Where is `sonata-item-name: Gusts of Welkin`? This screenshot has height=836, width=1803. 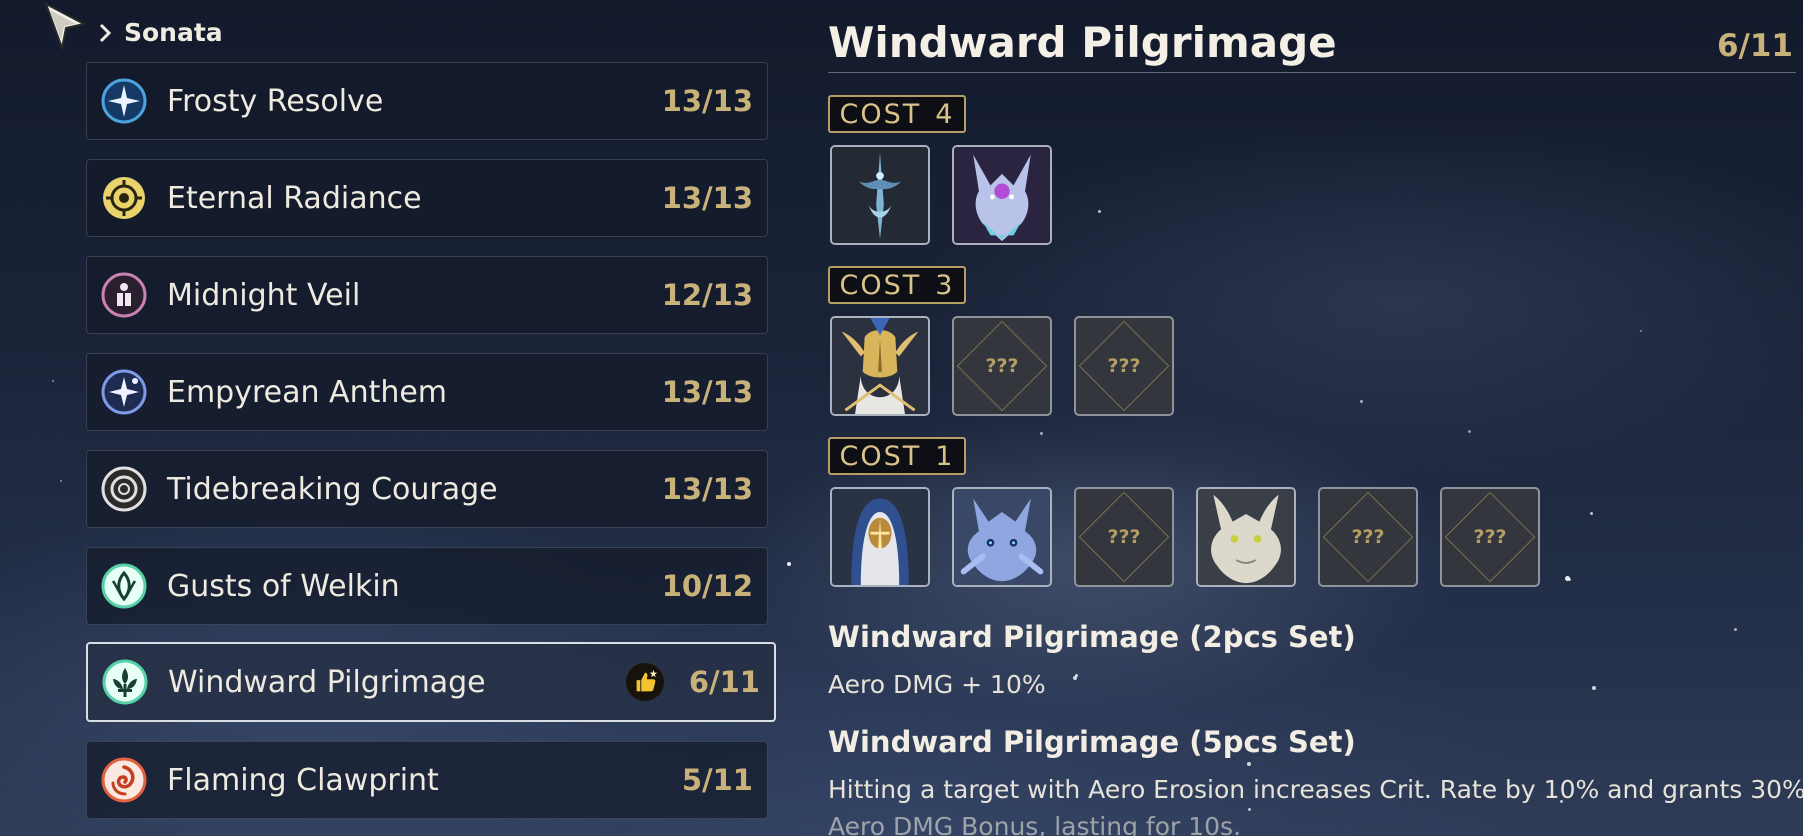 sonata-item-name: Gusts of Welkin is located at coordinates (283, 586).